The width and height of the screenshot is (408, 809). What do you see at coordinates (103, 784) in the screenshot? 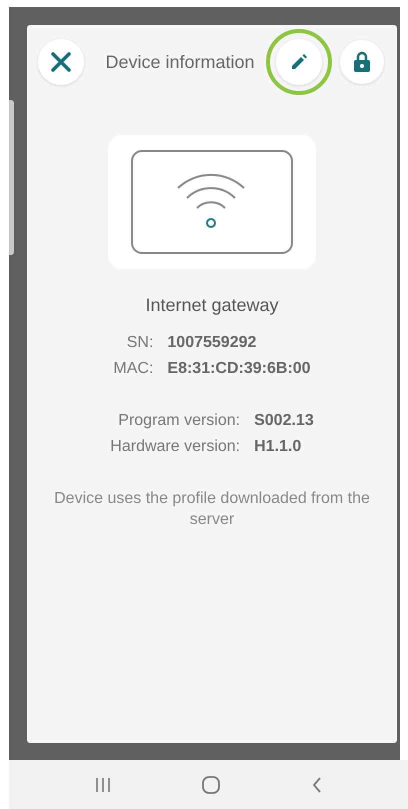
I see `recents-icon` at bounding box center [103, 784].